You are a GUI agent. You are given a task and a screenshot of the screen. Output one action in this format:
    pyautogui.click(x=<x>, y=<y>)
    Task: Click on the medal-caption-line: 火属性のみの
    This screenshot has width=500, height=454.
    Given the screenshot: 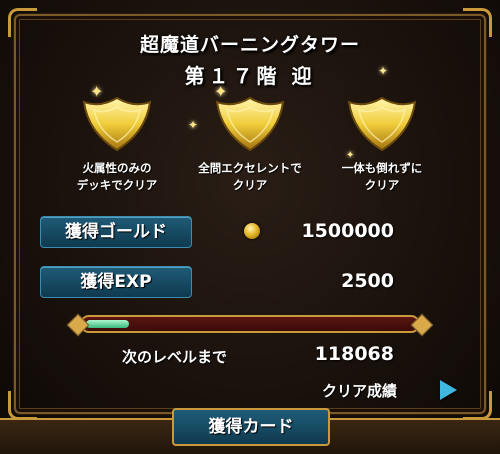 What is the action you would take?
    pyautogui.click(x=117, y=168)
    